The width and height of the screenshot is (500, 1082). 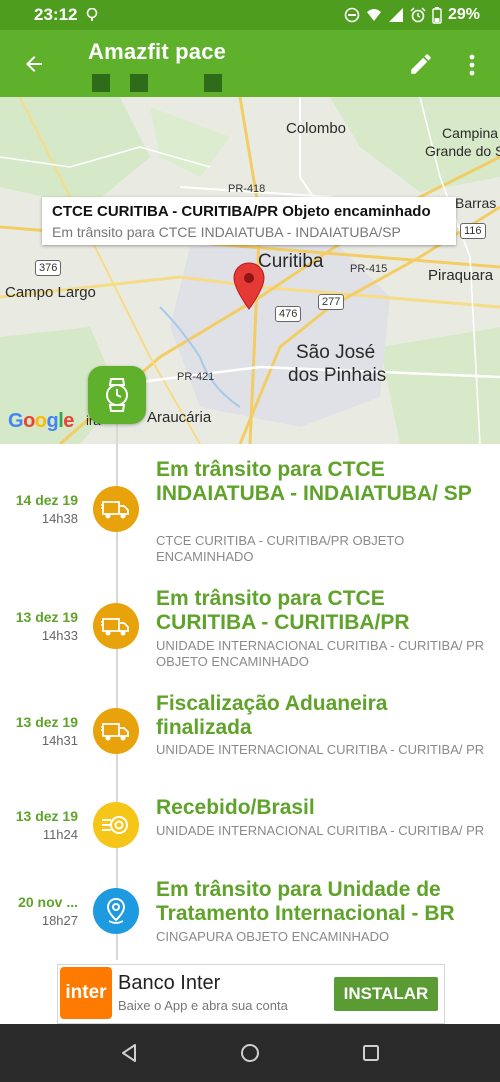 What do you see at coordinates (437, 15) in the screenshot?
I see `battery-icon` at bounding box center [437, 15].